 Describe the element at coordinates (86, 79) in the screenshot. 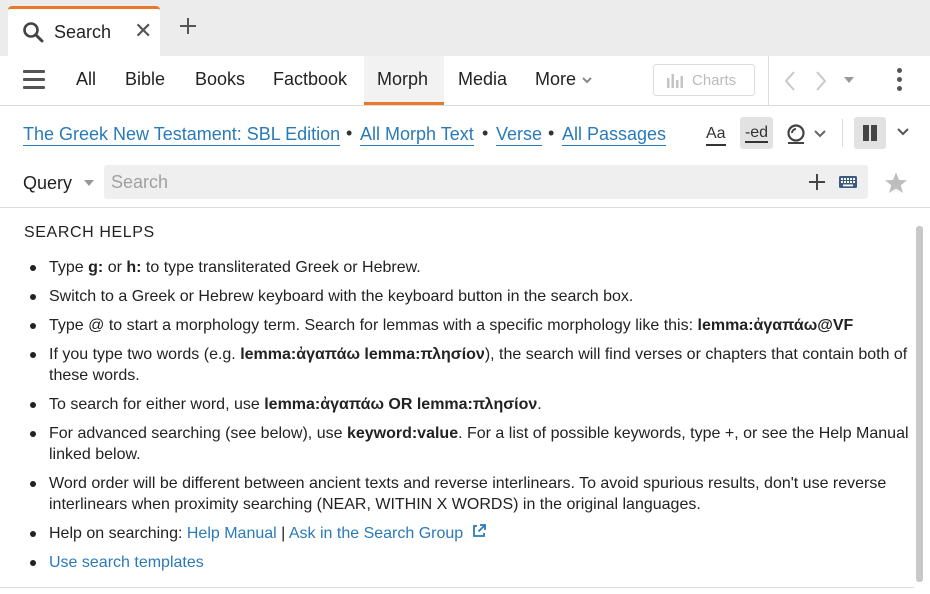

I see `nav-item-all: All` at that location.